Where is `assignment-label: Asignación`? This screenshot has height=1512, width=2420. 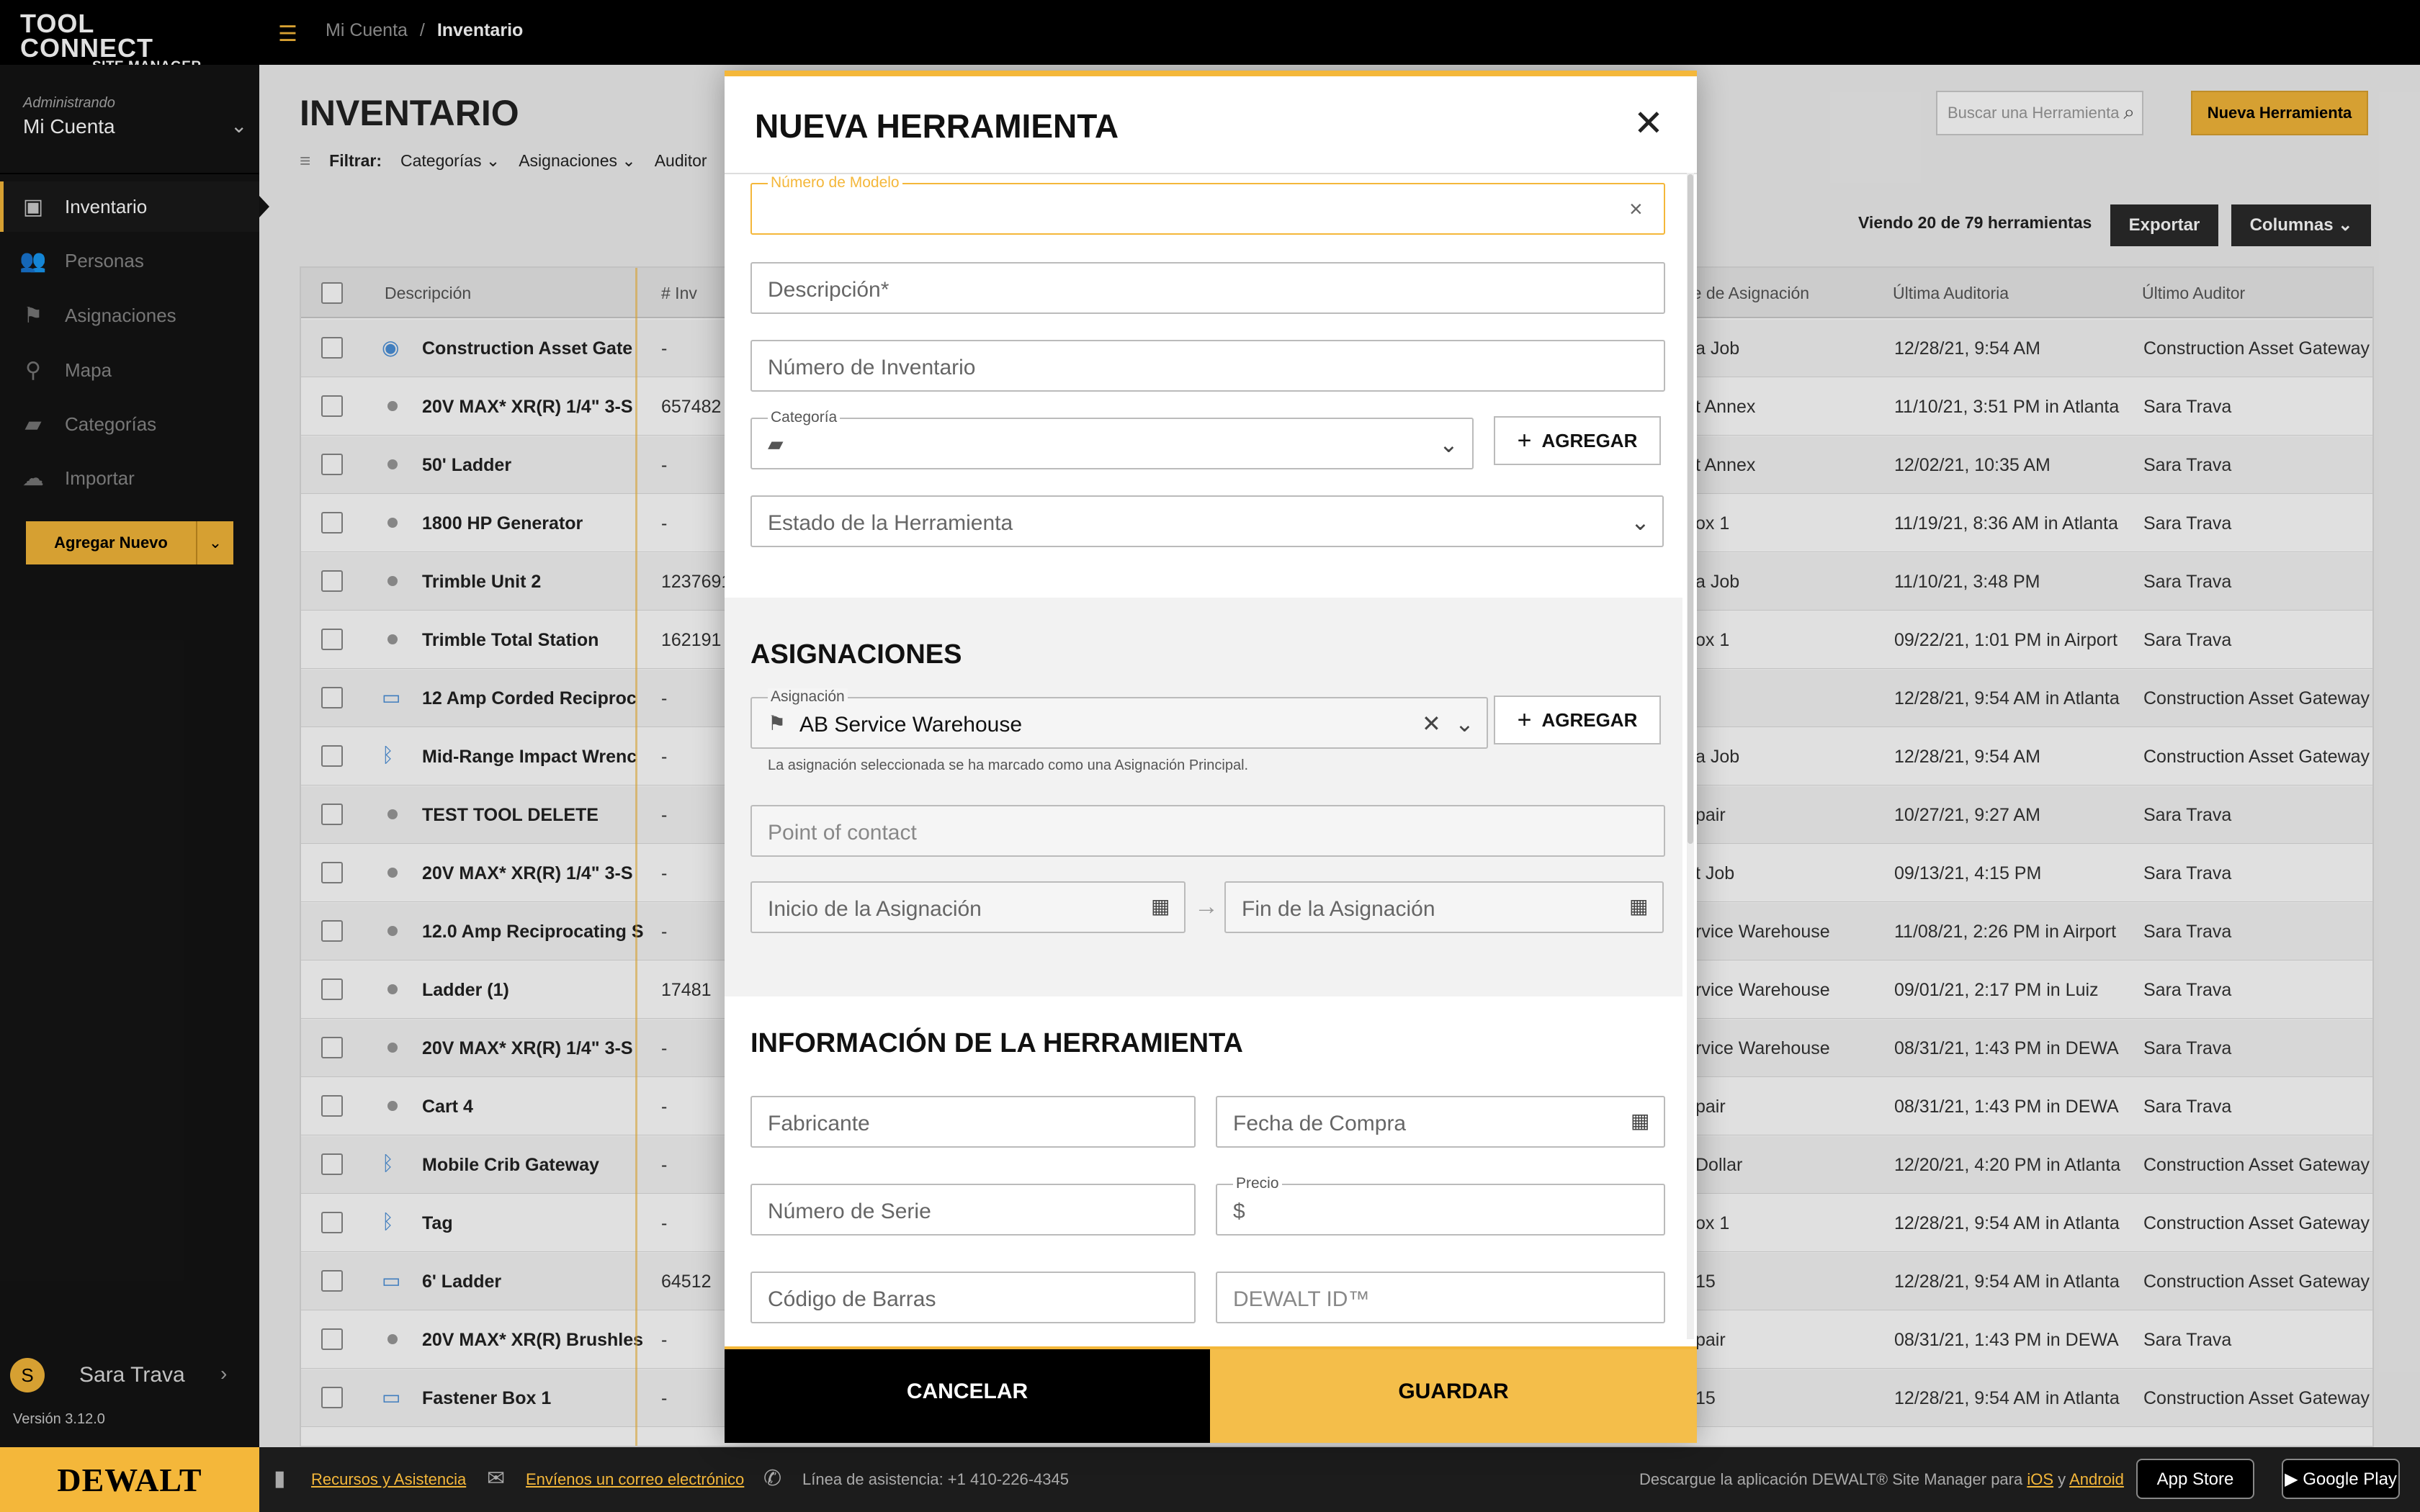
assignment-label: Asignación is located at coordinates (808, 697).